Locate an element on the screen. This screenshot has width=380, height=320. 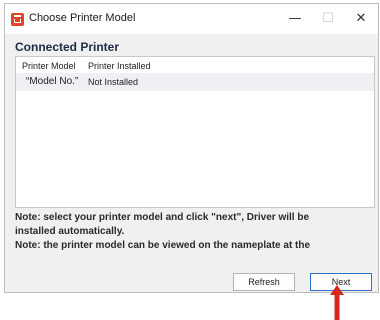
column-header-printer-installed: Printer Installed is located at coordinates (119, 66).